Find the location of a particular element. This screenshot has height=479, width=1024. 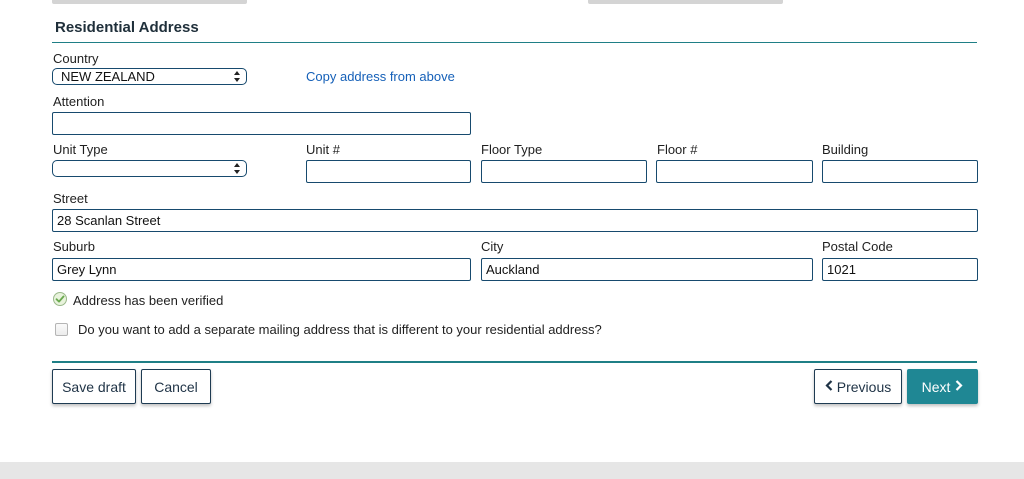

save-draft-button: Save draft is located at coordinates (94, 386).